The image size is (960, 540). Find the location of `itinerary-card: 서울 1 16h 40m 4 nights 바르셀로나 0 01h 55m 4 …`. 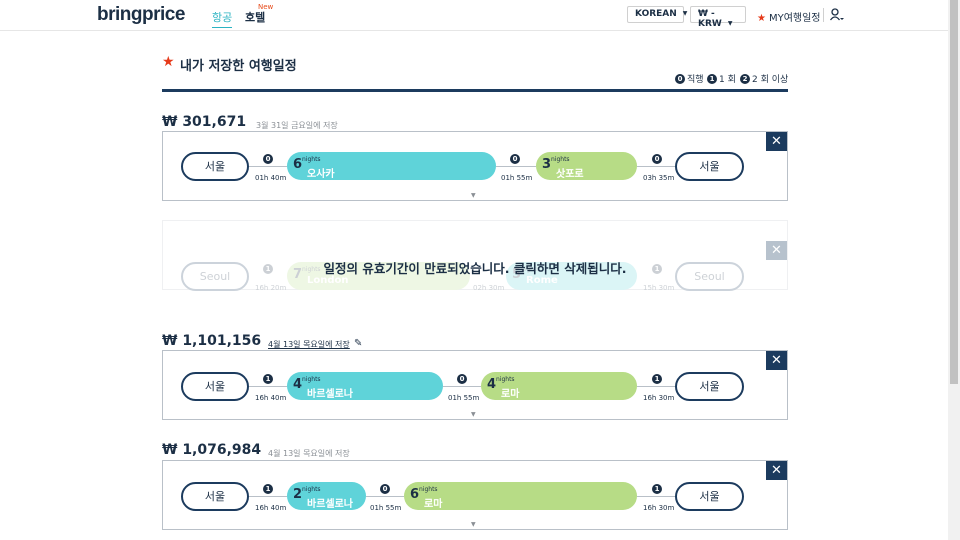

itinerary-card: 서울 1 16h 40m 4 nights 바르셀로나 0 01h 55m 4 … is located at coordinates (475, 385).